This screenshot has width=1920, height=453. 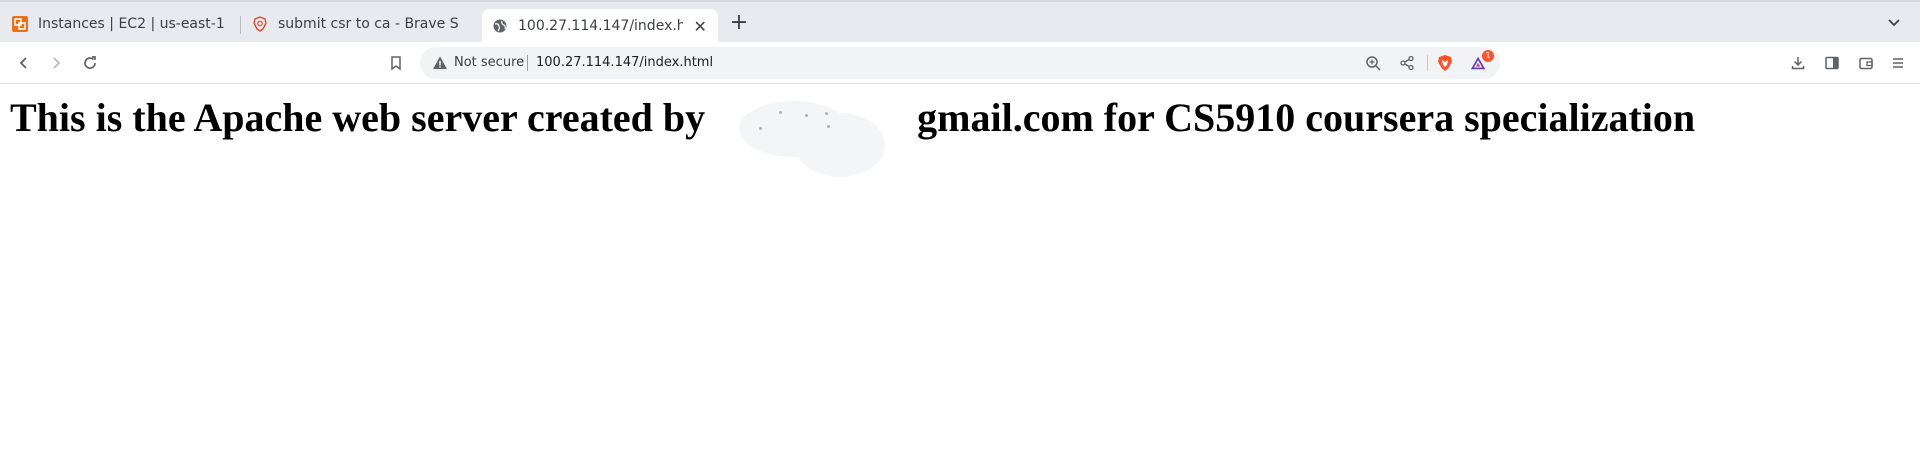 What do you see at coordinates (358, 117) in the screenshot?
I see `heading-text-before: This is the Apache web server created by` at bounding box center [358, 117].